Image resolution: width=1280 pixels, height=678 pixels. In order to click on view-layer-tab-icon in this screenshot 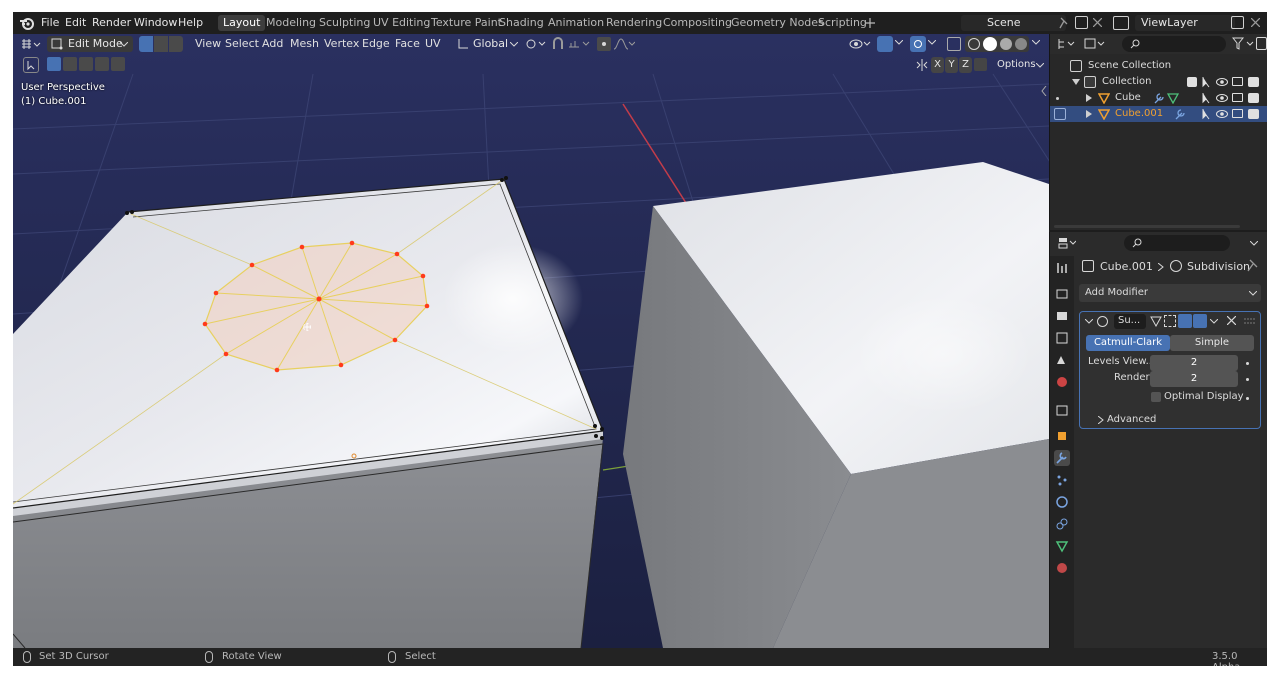, I will do `click(1062, 338)`.